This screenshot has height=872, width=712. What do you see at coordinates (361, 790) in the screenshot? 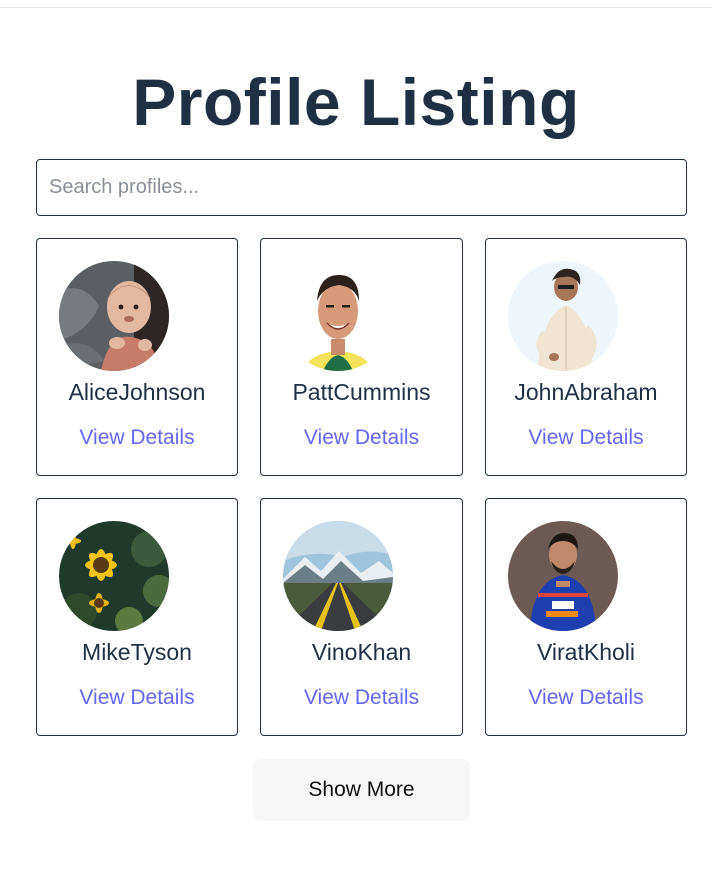
I see `show-more-button: Show More` at bounding box center [361, 790].